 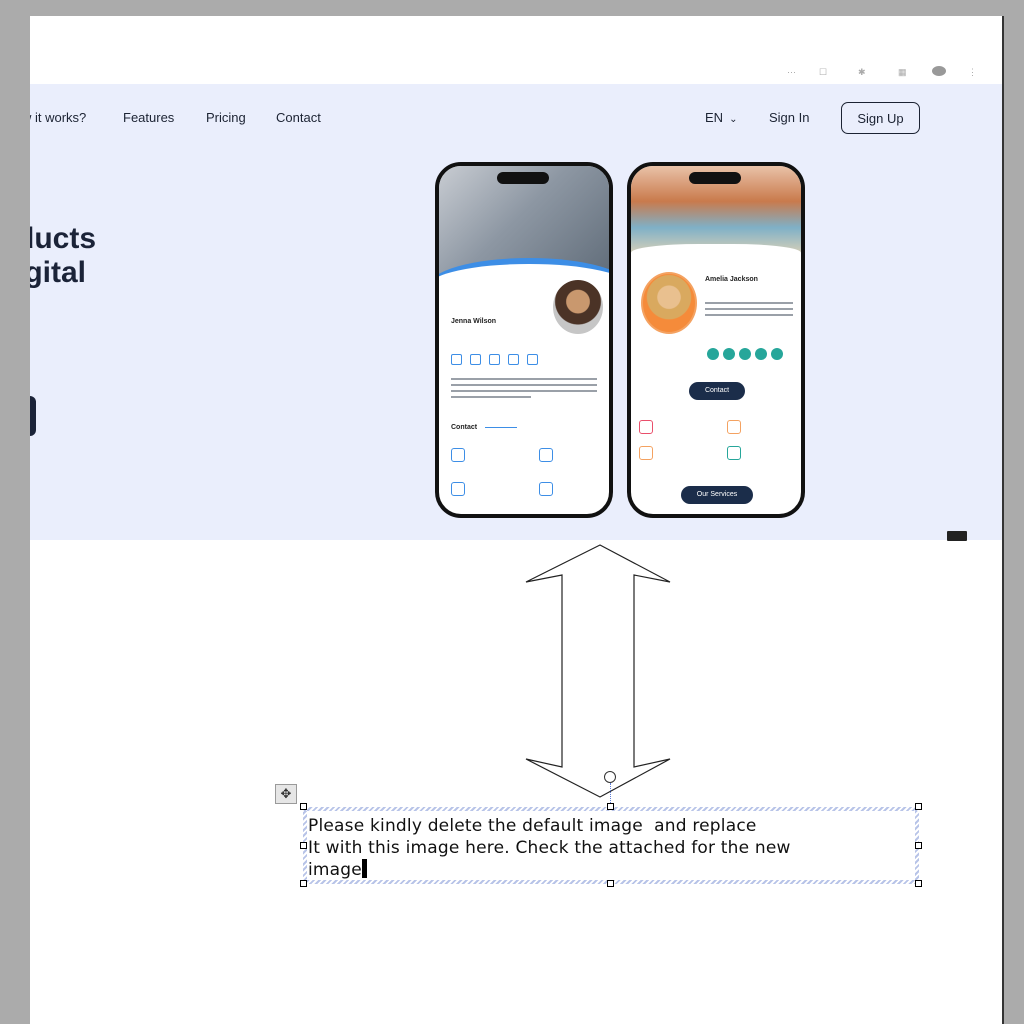 What do you see at coordinates (303, 845) in the screenshot?
I see `resize-handle-w` at bounding box center [303, 845].